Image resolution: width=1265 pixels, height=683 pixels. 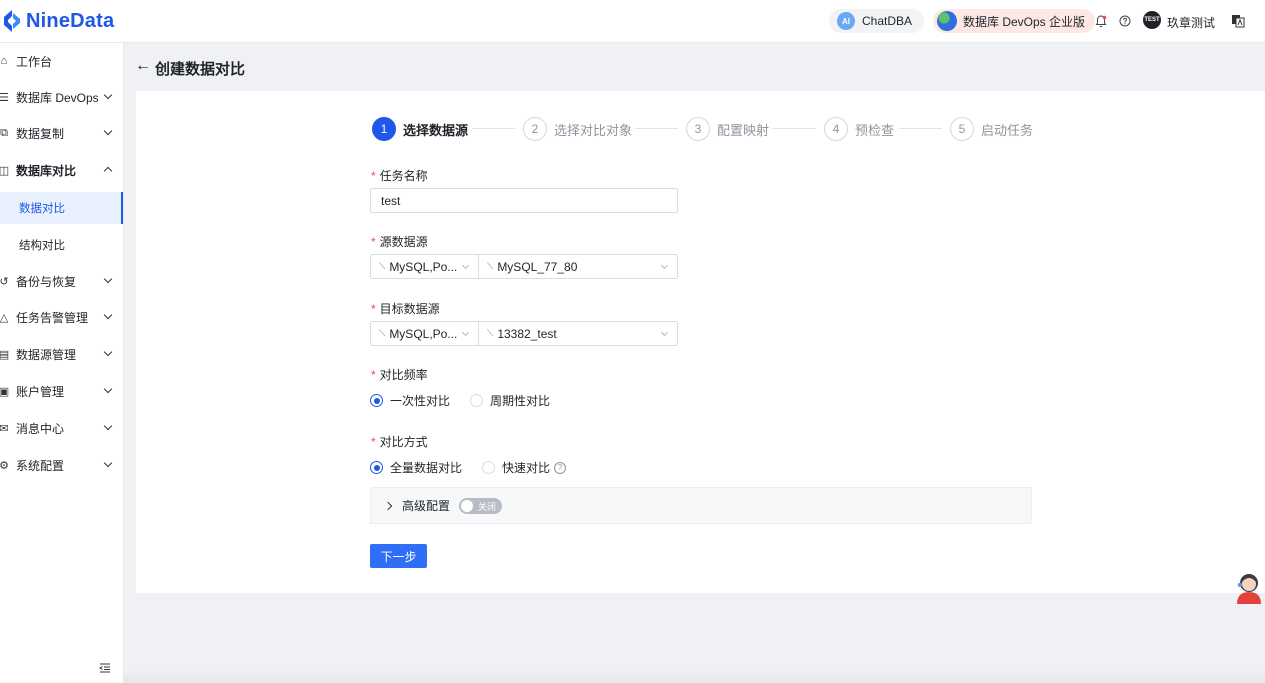 I want to click on sidebar-item-label: 数据源管理, so click(x=46, y=354).